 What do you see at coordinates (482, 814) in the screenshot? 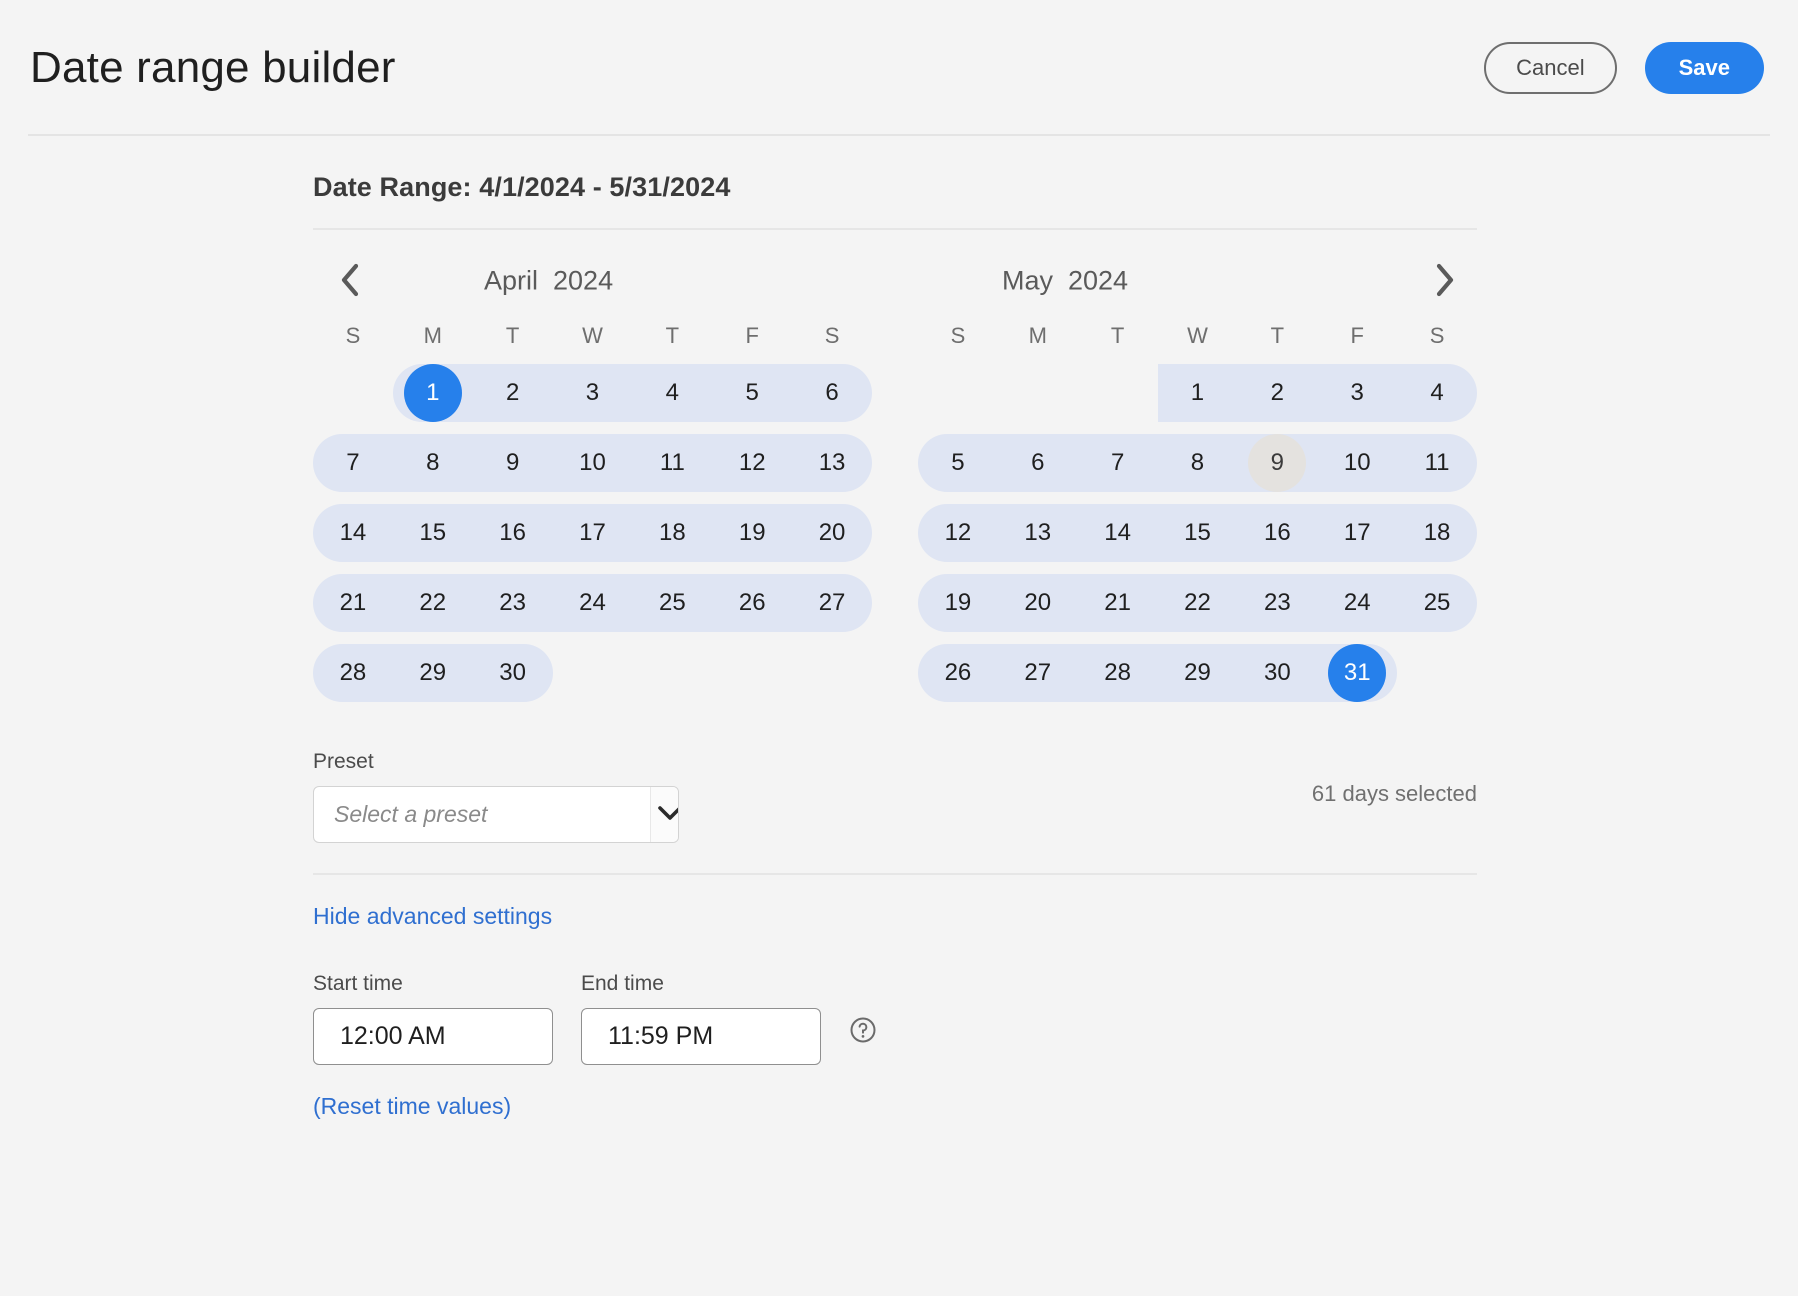
I see `preset-input` at bounding box center [482, 814].